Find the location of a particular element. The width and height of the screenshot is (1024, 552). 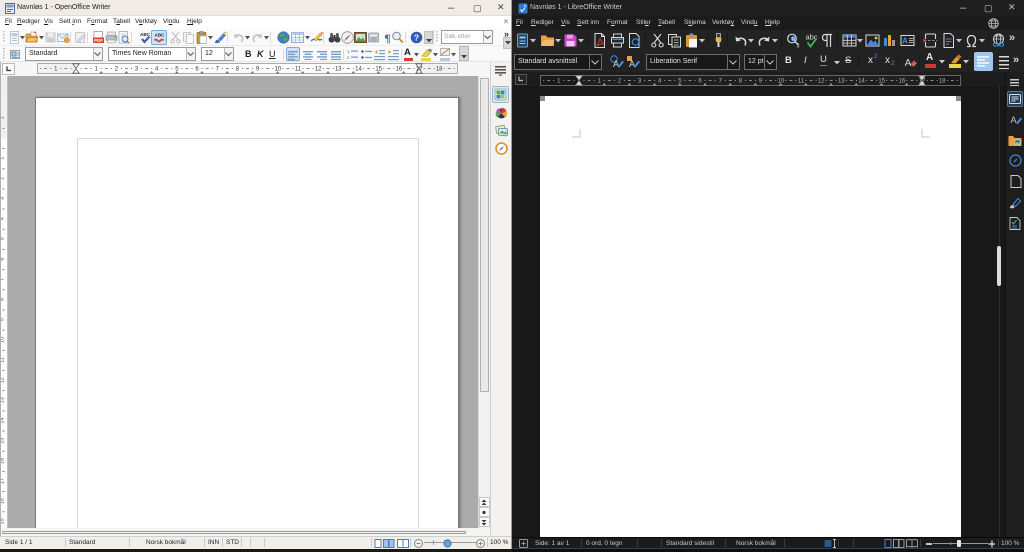

svg-text: ABC is located at coordinates (160, 35).